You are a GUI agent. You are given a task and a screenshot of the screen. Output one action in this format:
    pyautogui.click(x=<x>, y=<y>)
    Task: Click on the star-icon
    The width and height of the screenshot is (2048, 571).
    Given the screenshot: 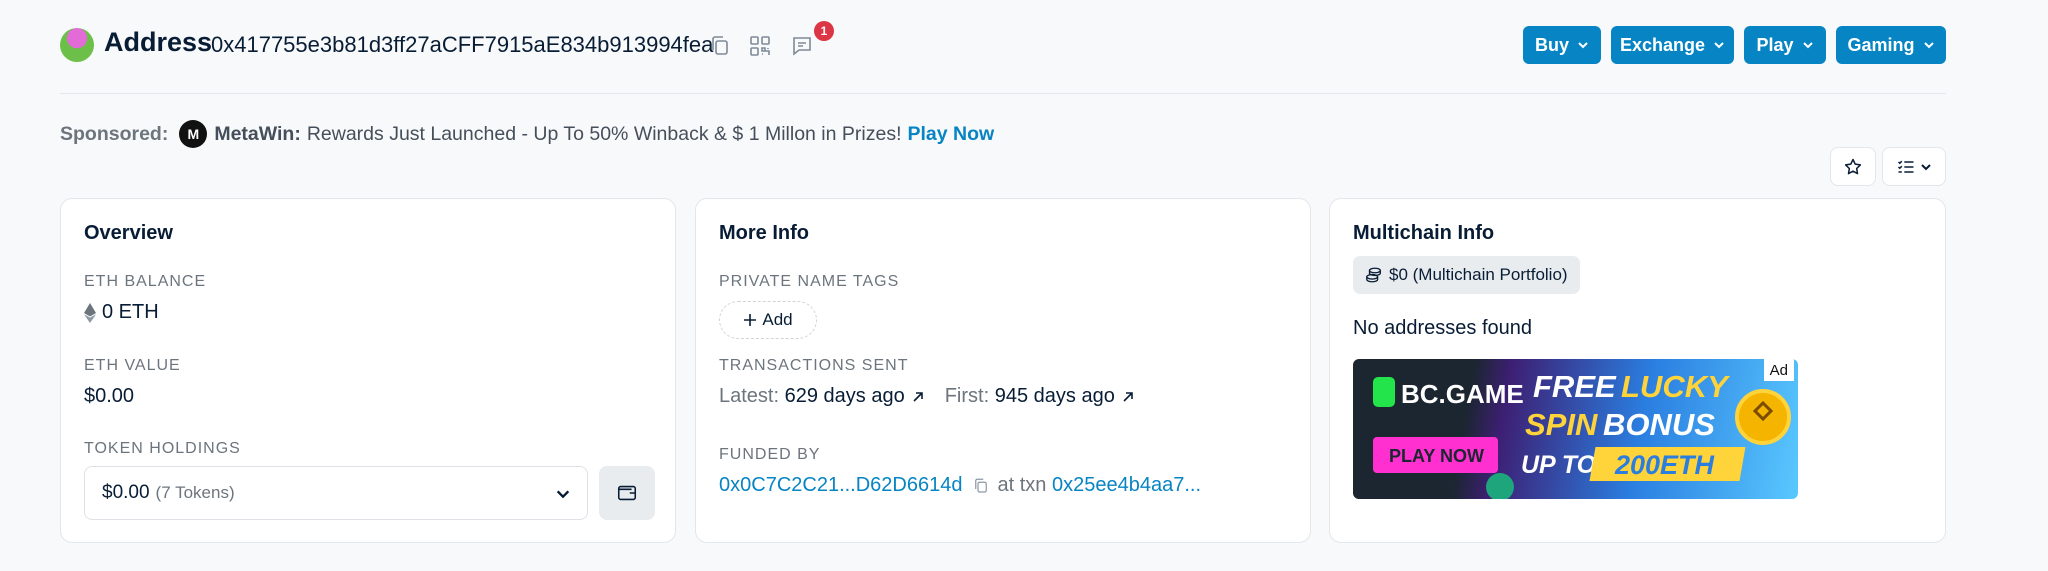 What is the action you would take?
    pyautogui.click(x=1853, y=166)
    